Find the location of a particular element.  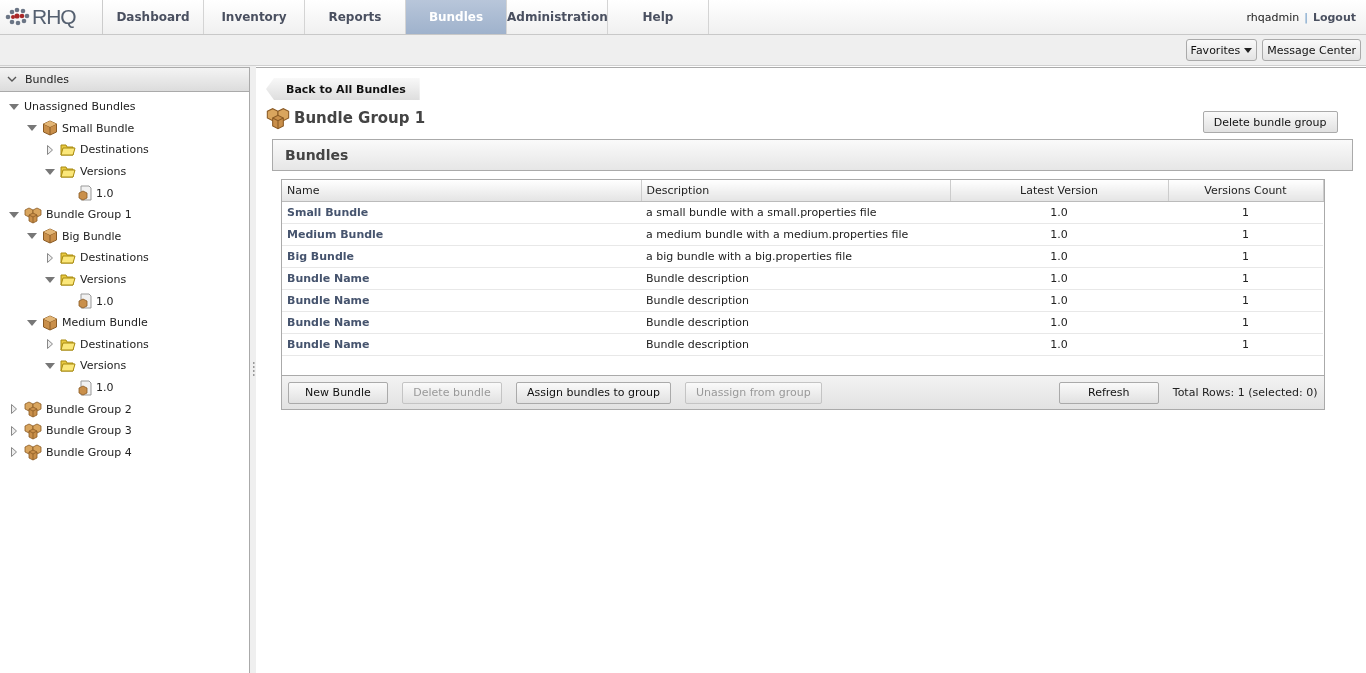

tree-item: Bundle Group 1 is located at coordinates (89, 215).